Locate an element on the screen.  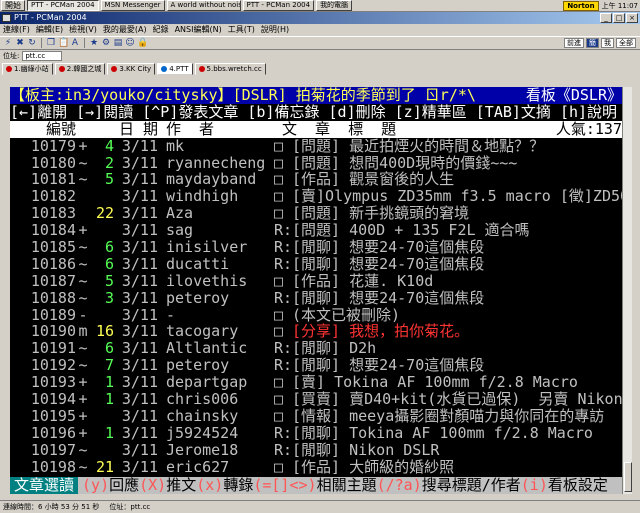
start-button: 開始 is located at coordinates (13, 5).